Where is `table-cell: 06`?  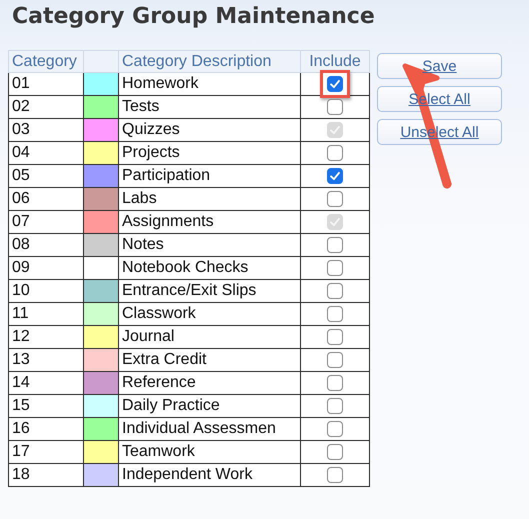
table-cell: 06 is located at coordinates (46, 199).